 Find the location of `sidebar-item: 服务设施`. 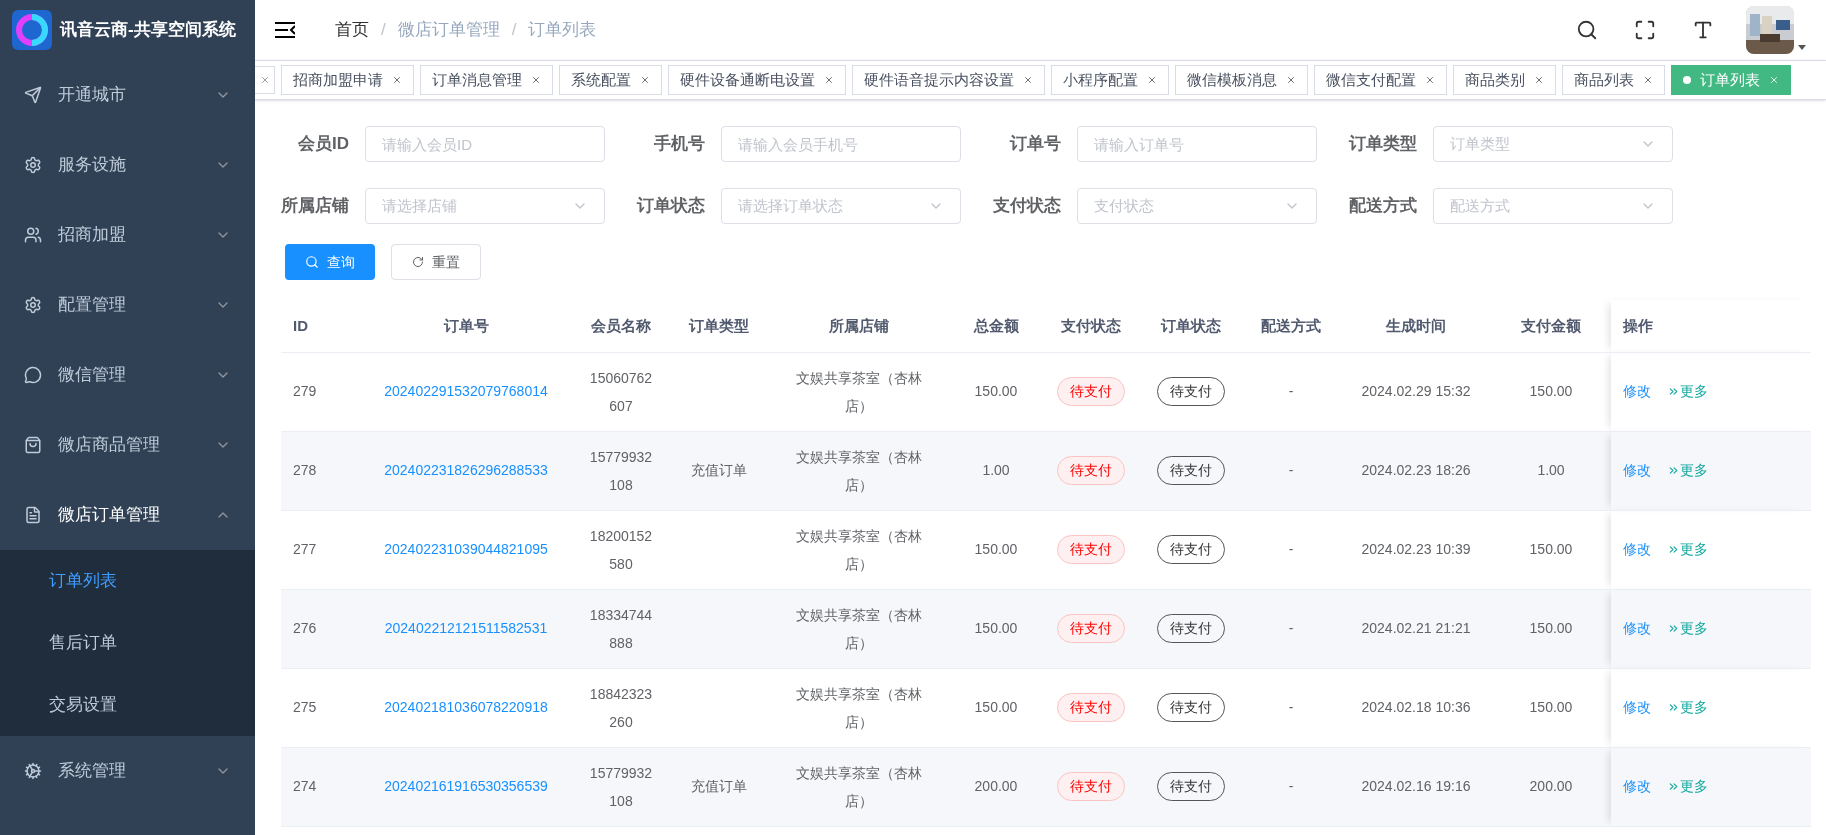

sidebar-item: 服务设施 is located at coordinates (127, 165).